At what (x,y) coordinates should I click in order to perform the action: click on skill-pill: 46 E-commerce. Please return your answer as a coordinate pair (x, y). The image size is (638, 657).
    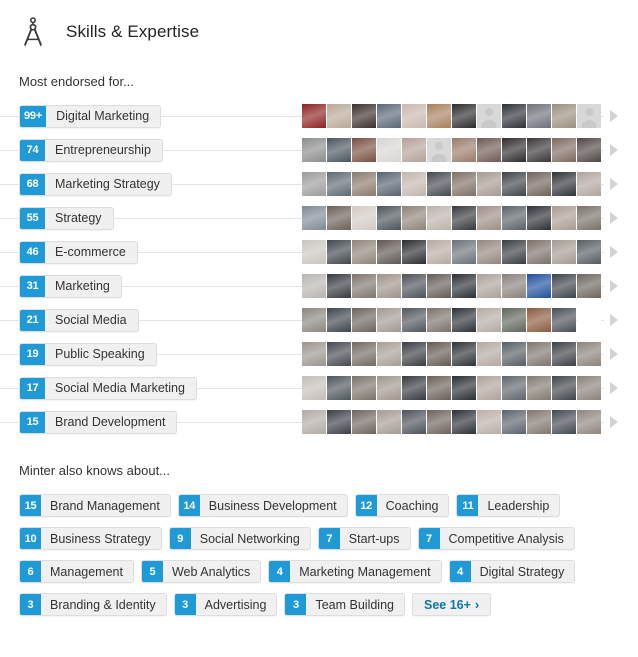
    Looking at the image, I should click on (78, 252).